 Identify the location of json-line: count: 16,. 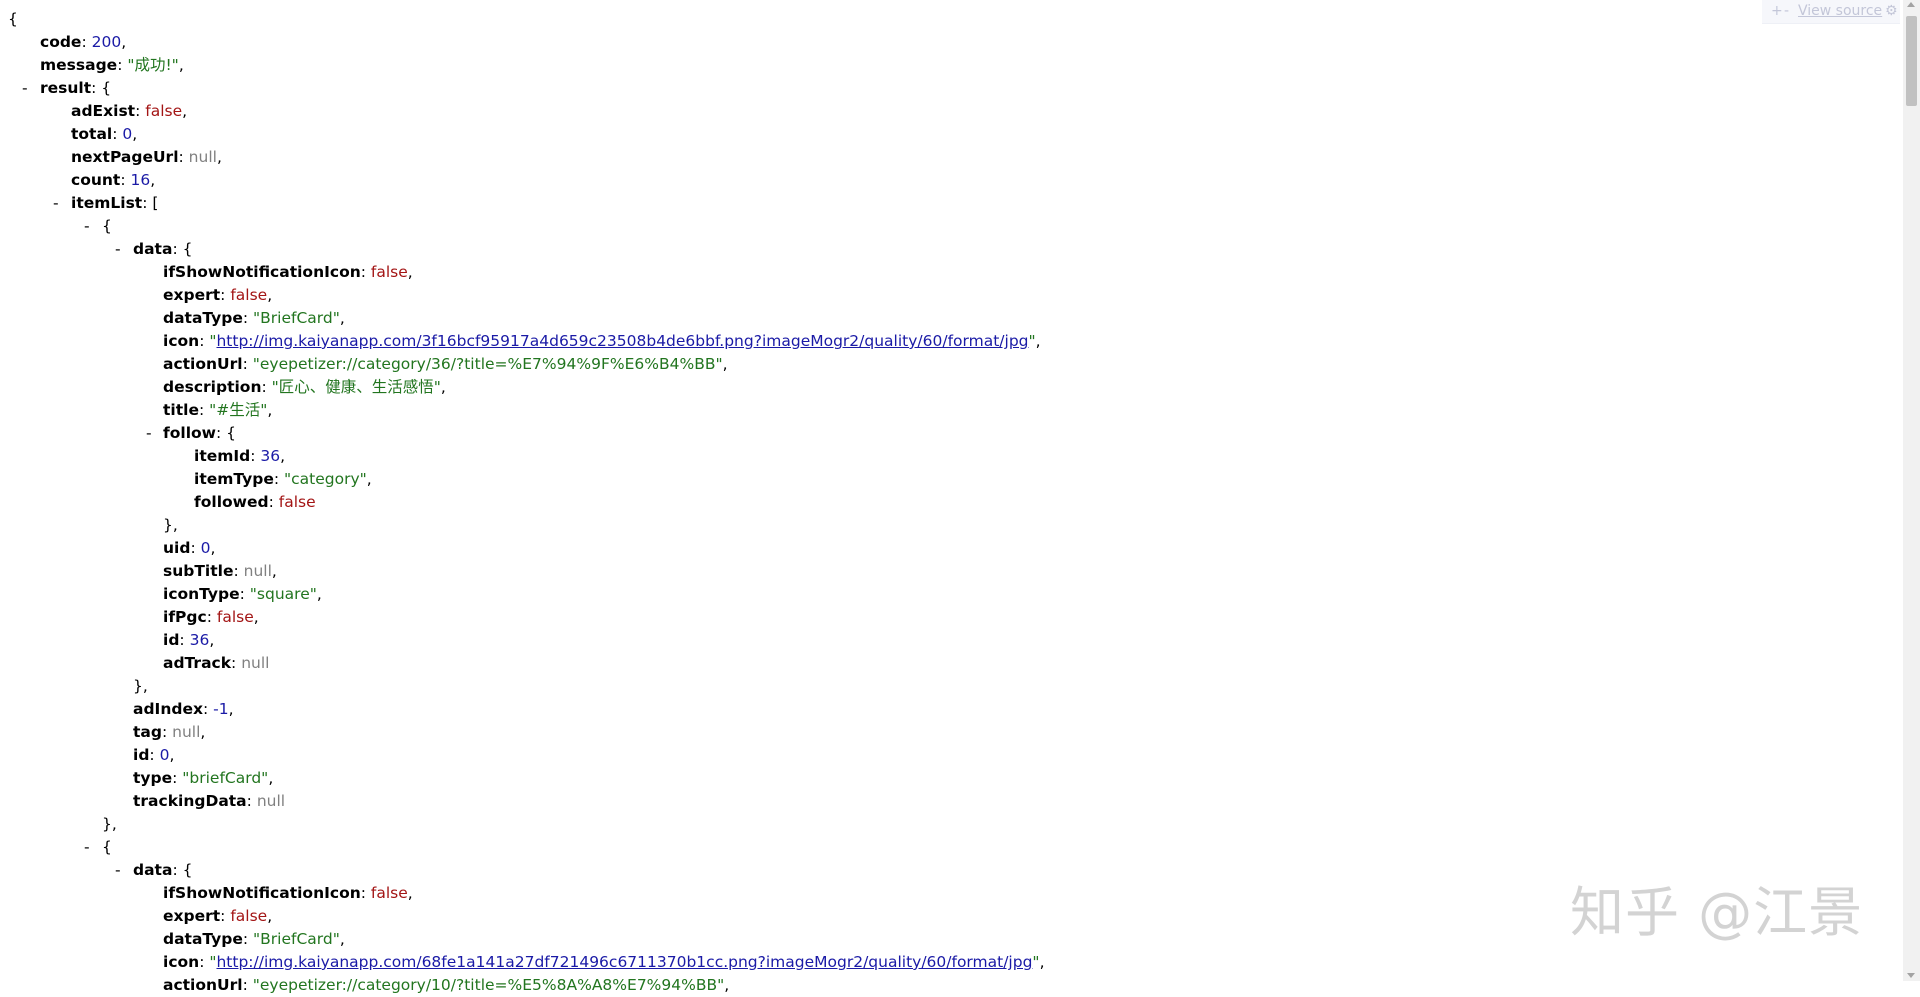
(113, 180).